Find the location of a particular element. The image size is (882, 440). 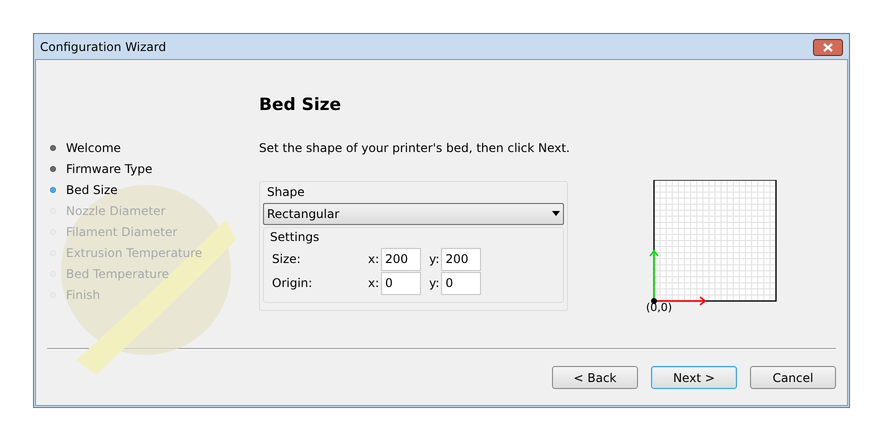

group-legend: Shape is located at coordinates (415, 191).